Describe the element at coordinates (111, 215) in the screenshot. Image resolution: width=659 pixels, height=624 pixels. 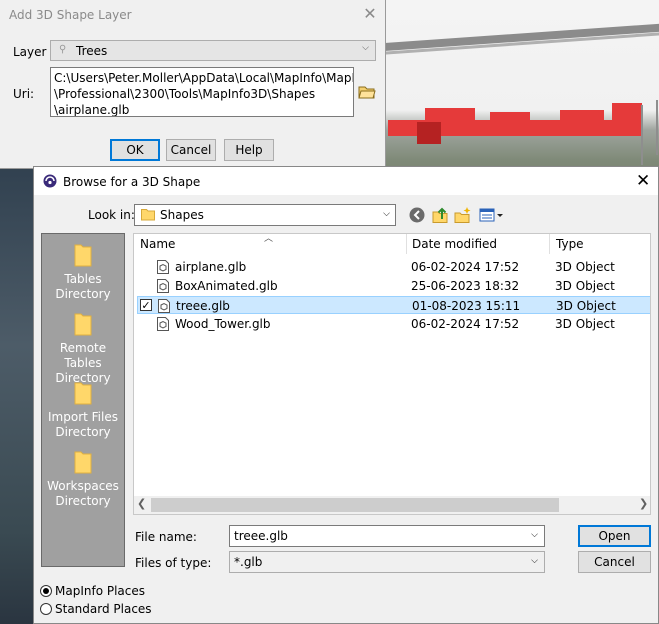
I see `look-in-label: Look in:` at that location.